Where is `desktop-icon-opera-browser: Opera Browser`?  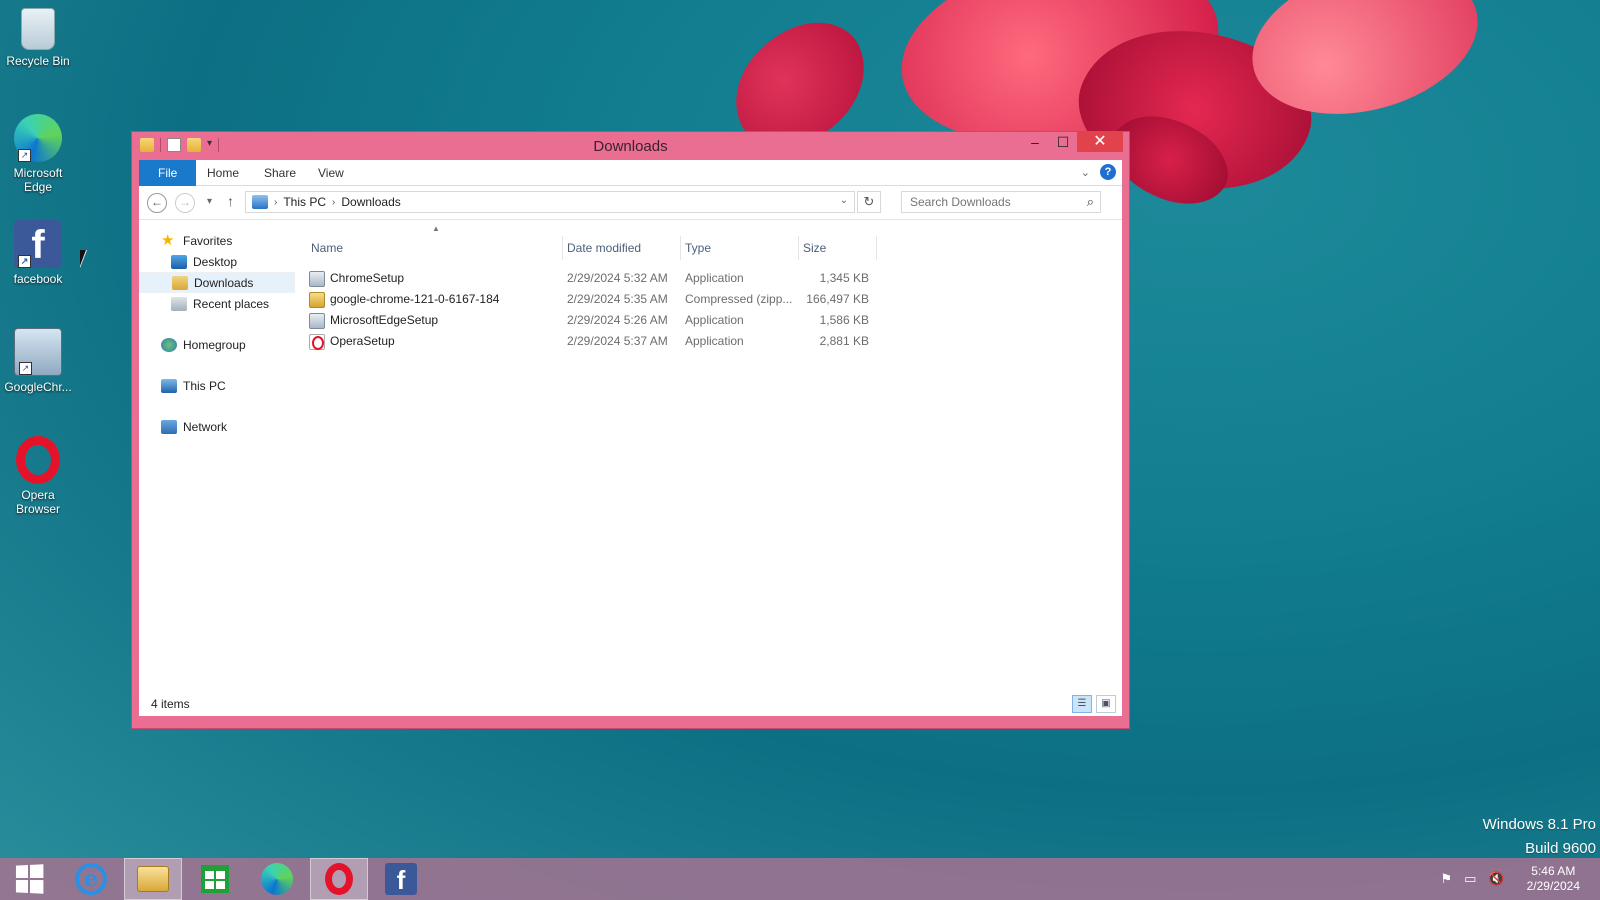 desktop-icon-opera-browser: Opera Browser is located at coordinates (38, 476).